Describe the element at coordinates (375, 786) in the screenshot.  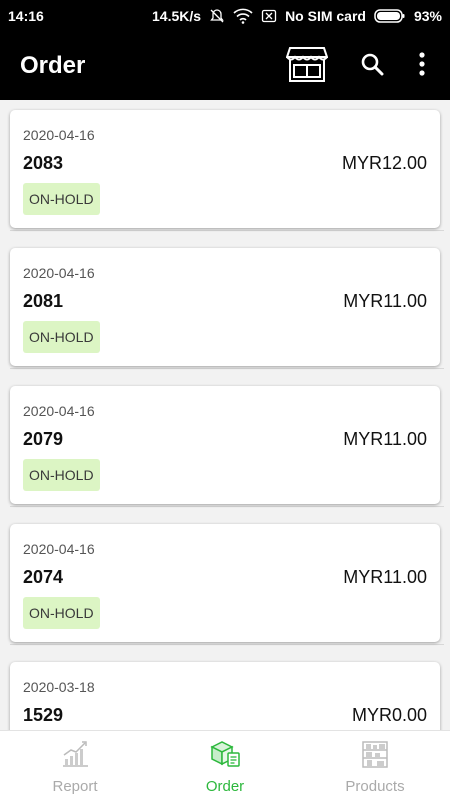
I see `nav-label-products: Products` at that location.